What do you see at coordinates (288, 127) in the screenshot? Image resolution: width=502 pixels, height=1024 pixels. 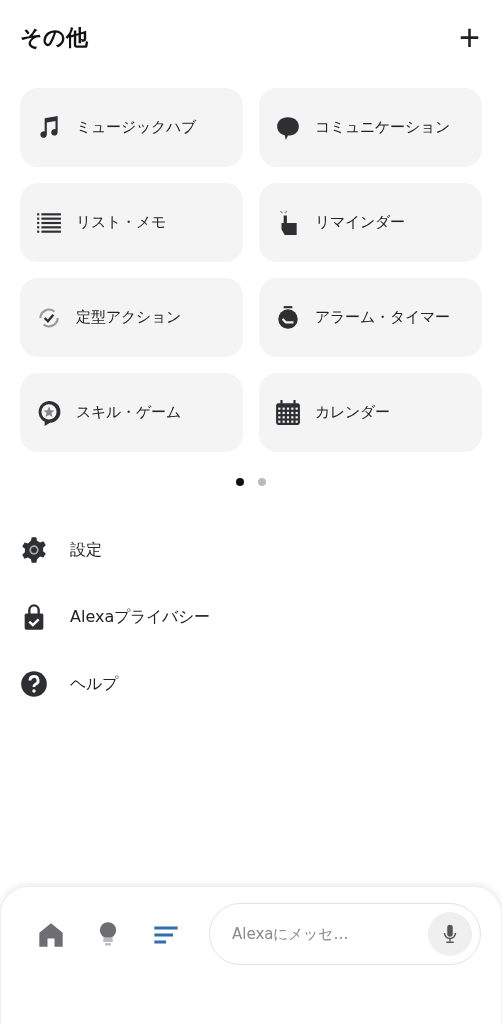 I see `speech-bubble-icon` at bounding box center [288, 127].